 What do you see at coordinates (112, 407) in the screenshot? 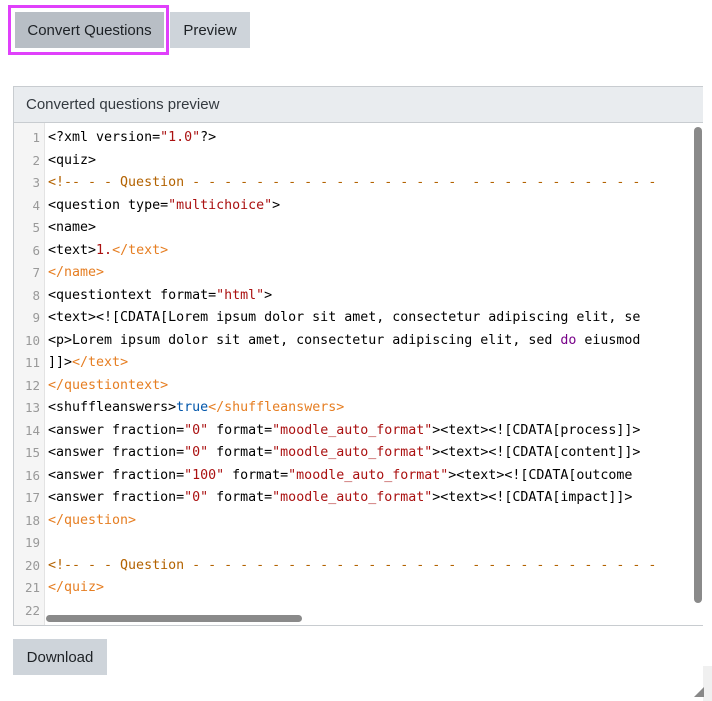
I see `code-token: <shuffleanswers>` at bounding box center [112, 407].